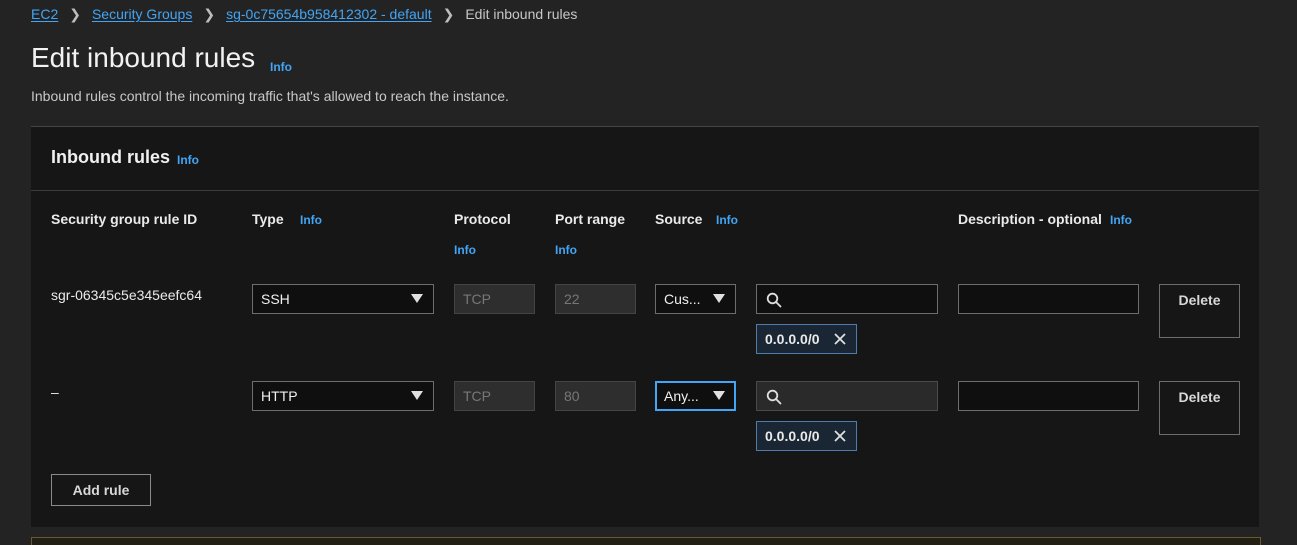 This screenshot has height=545, width=1297. What do you see at coordinates (188, 160) in the screenshot?
I see `panel-info-link: Info` at bounding box center [188, 160].